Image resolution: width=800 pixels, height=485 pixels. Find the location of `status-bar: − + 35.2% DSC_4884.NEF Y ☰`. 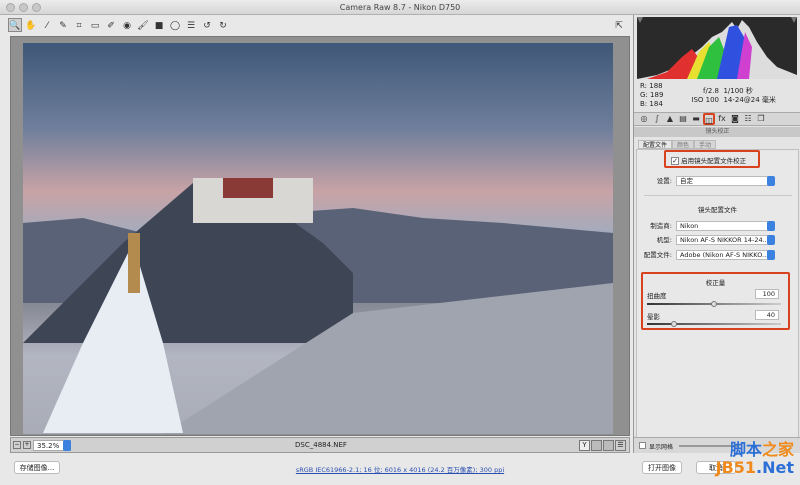

status-bar: − + 35.2% DSC_4884.NEF Y ☰ is located at coordinates (320, 445).